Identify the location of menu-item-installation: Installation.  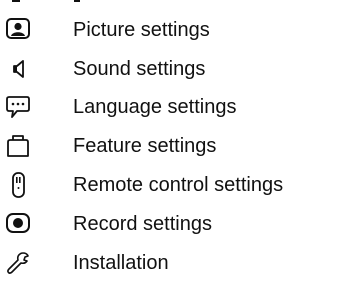
(168, 265).